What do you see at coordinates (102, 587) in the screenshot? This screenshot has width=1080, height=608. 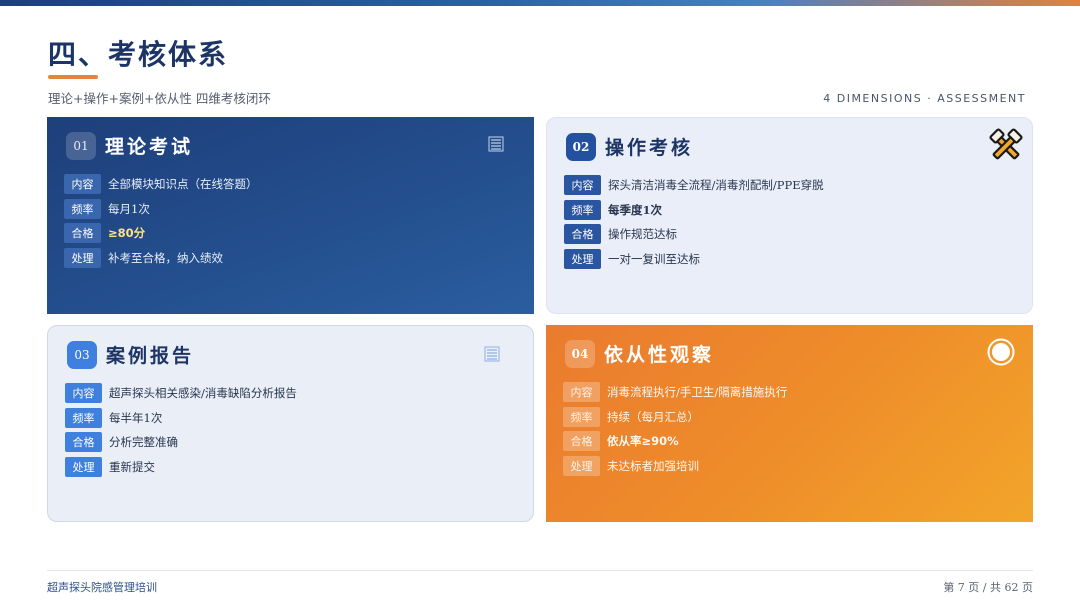 I see `footer-course-title: 超声探头院感管理培训` at bounding box center [102, 587].